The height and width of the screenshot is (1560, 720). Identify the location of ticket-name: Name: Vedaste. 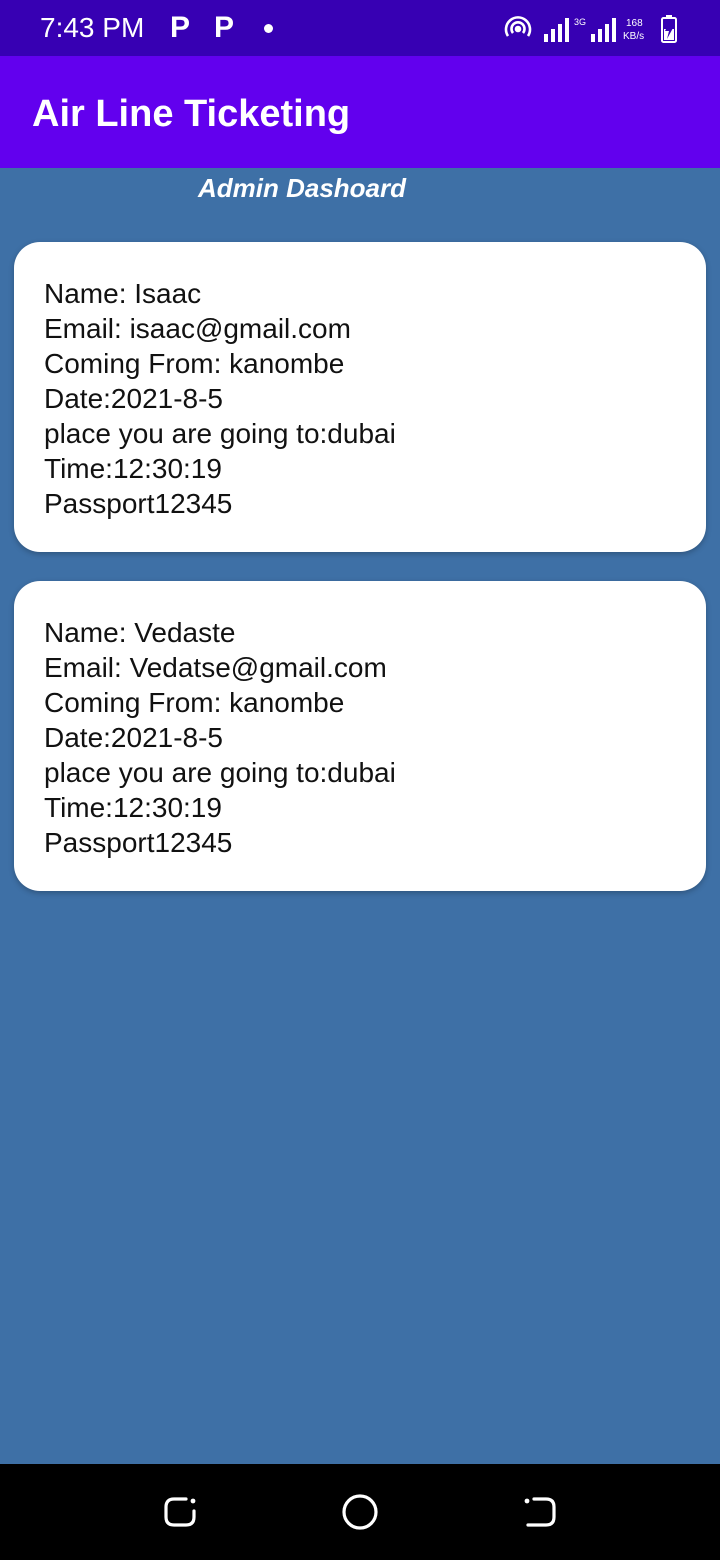
(140, 632).